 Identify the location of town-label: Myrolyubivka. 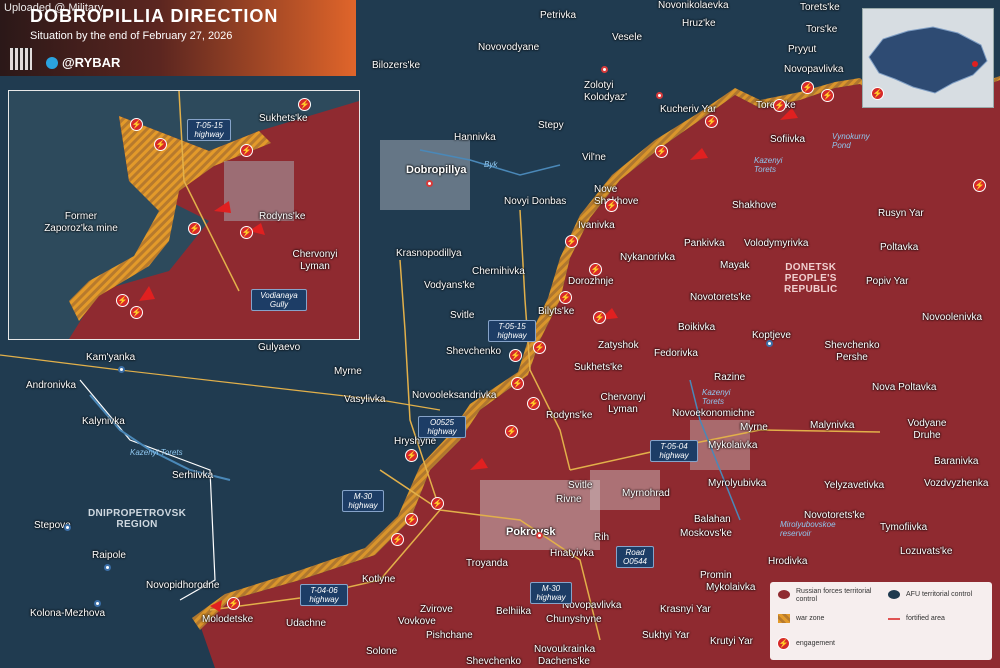
(737, 483).